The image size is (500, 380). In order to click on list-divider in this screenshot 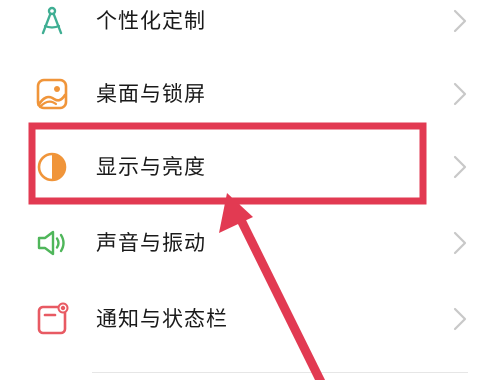, I will do `click(280, 372)`.